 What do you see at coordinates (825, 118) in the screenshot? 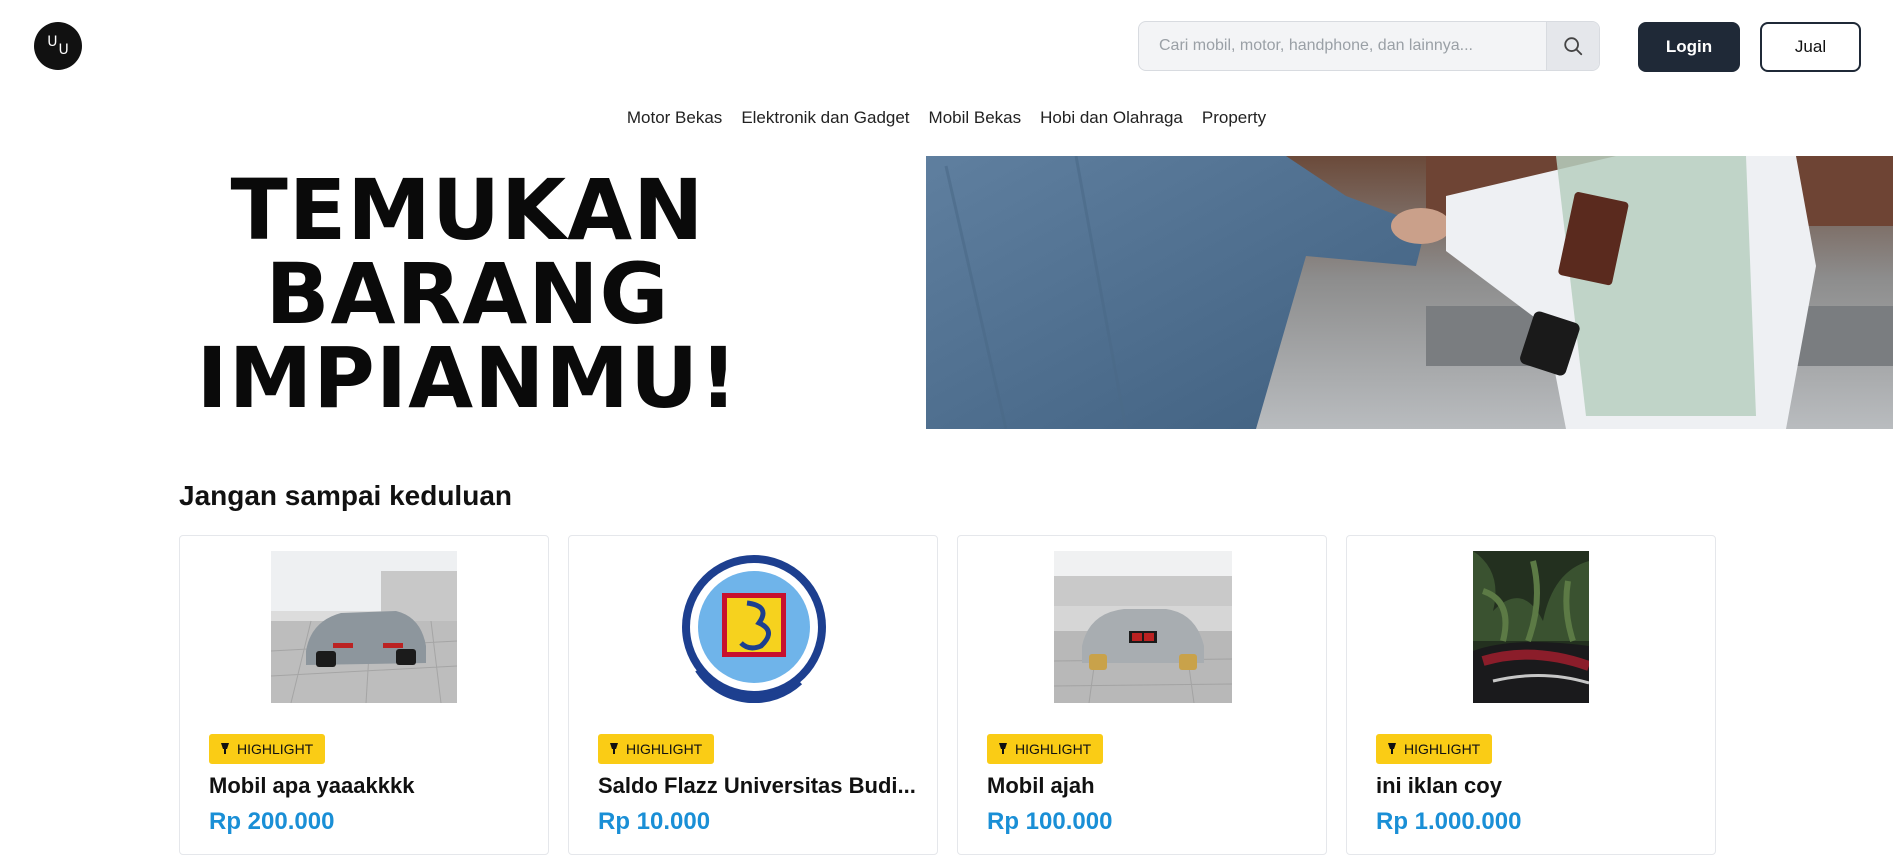
I see `nav-item-elektronik: Elektronik dan Gadget` at bounding box center [825, 118].